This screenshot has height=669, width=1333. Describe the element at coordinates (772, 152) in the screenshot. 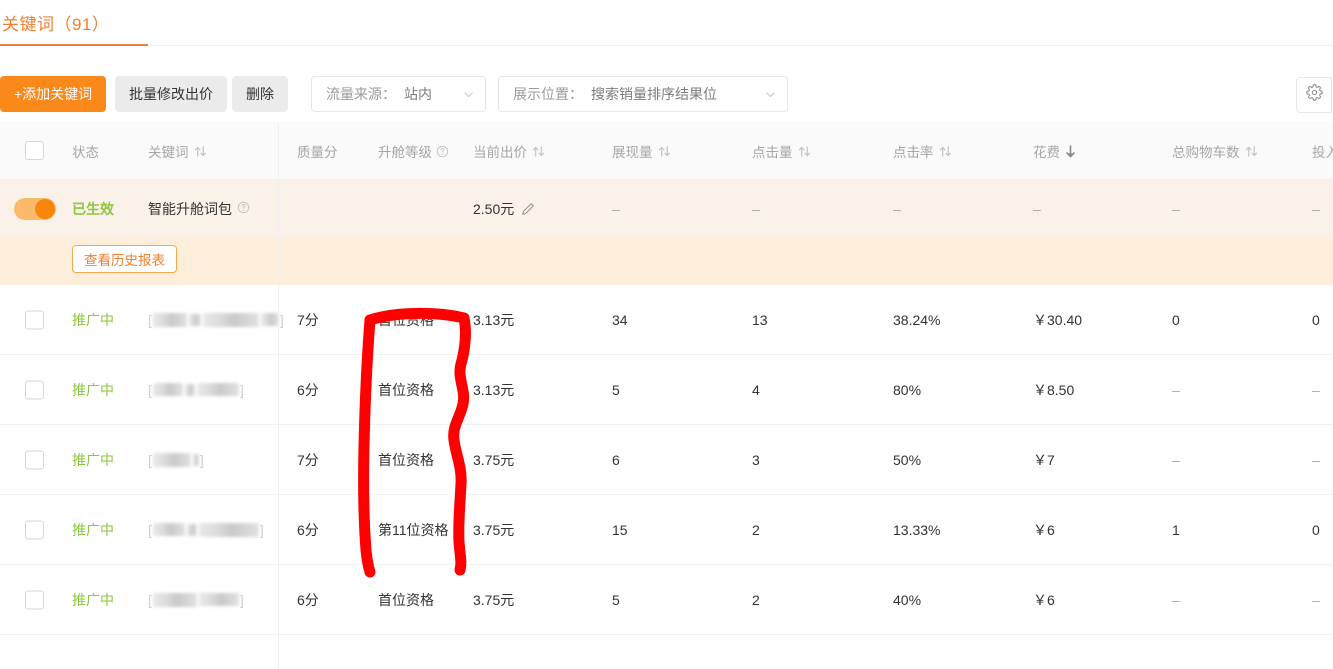

I see `column-header-label: 点击量` at that location.